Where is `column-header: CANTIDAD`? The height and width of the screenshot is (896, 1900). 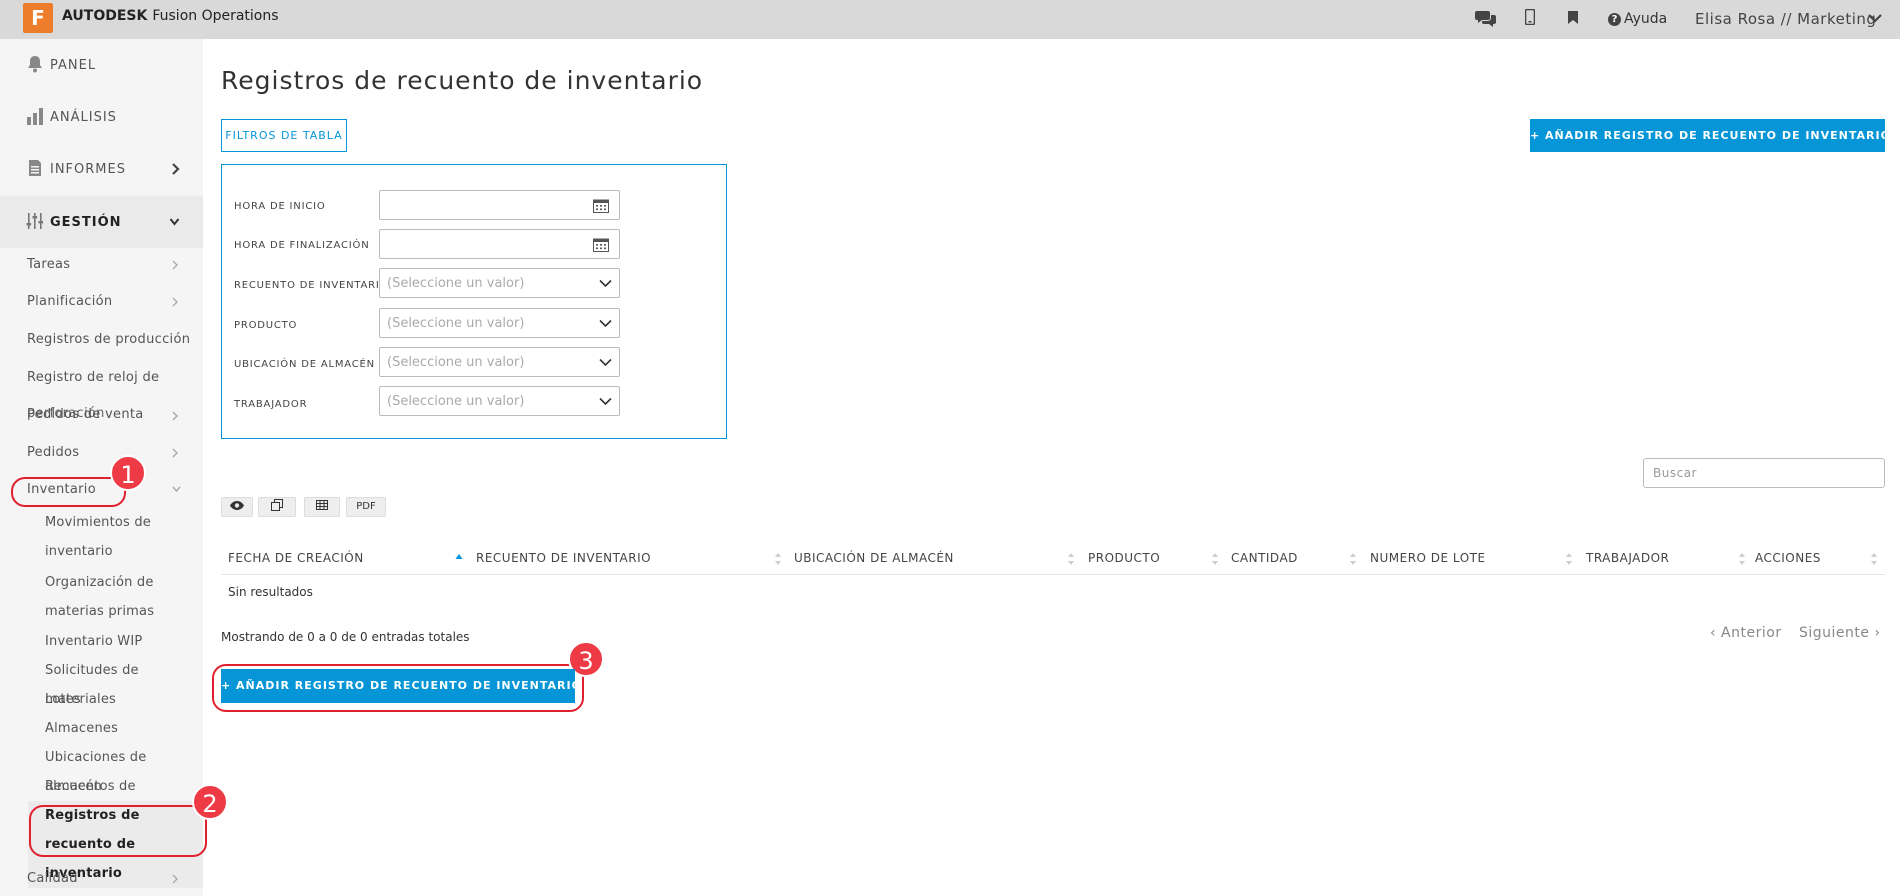 column-header: CANTIDAD is located at coordinates (1264, 558).